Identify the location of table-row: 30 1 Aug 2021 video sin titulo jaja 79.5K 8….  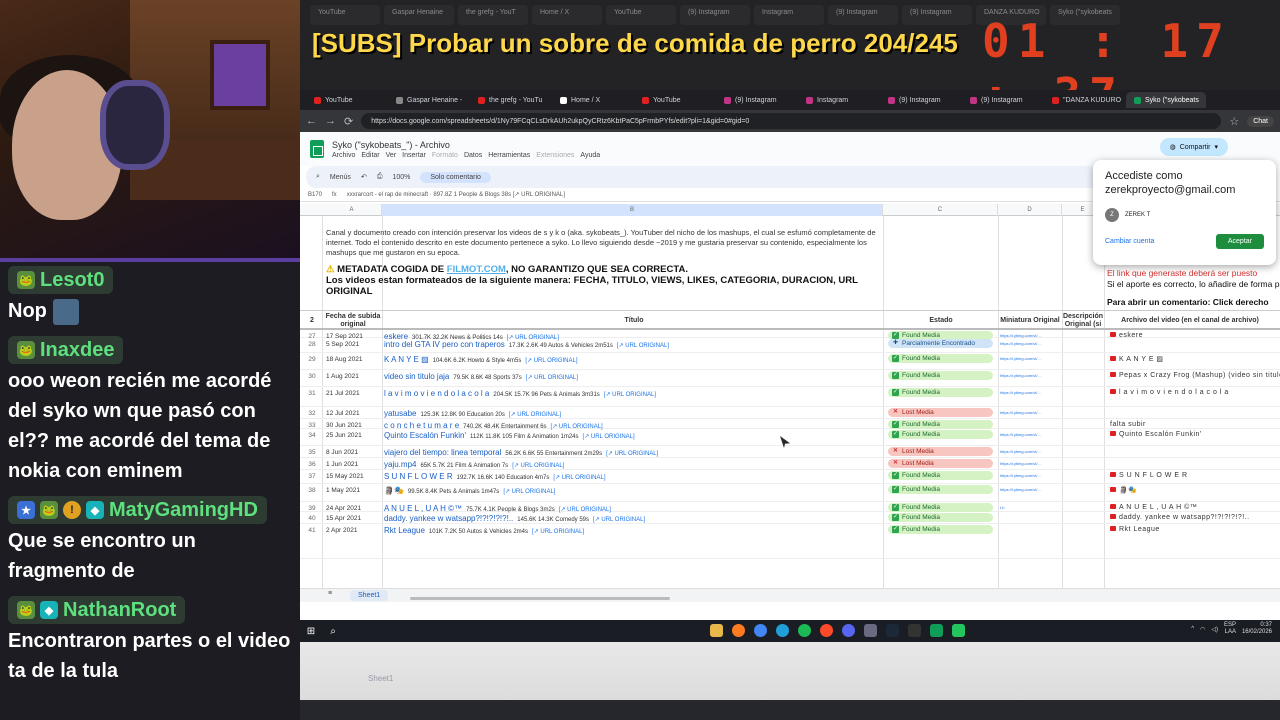
(790, 378).